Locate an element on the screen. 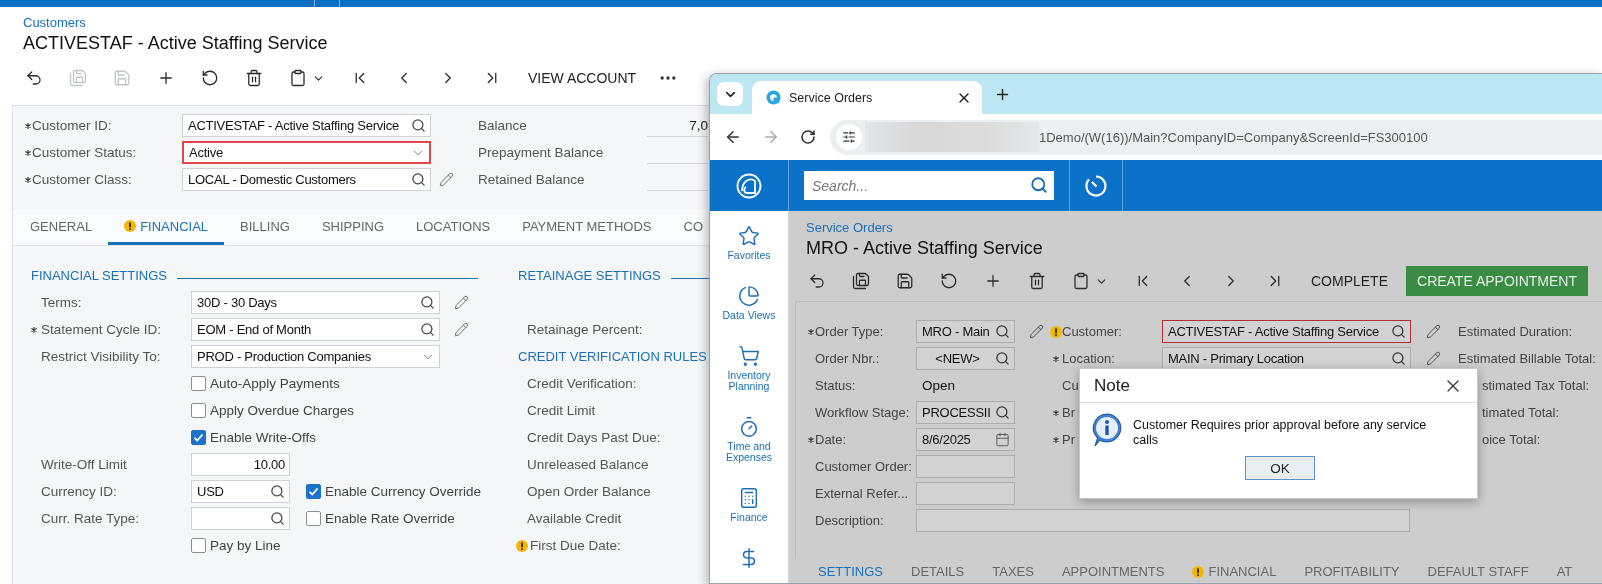  field-label: Pr is located at coordinates (1068, 439).